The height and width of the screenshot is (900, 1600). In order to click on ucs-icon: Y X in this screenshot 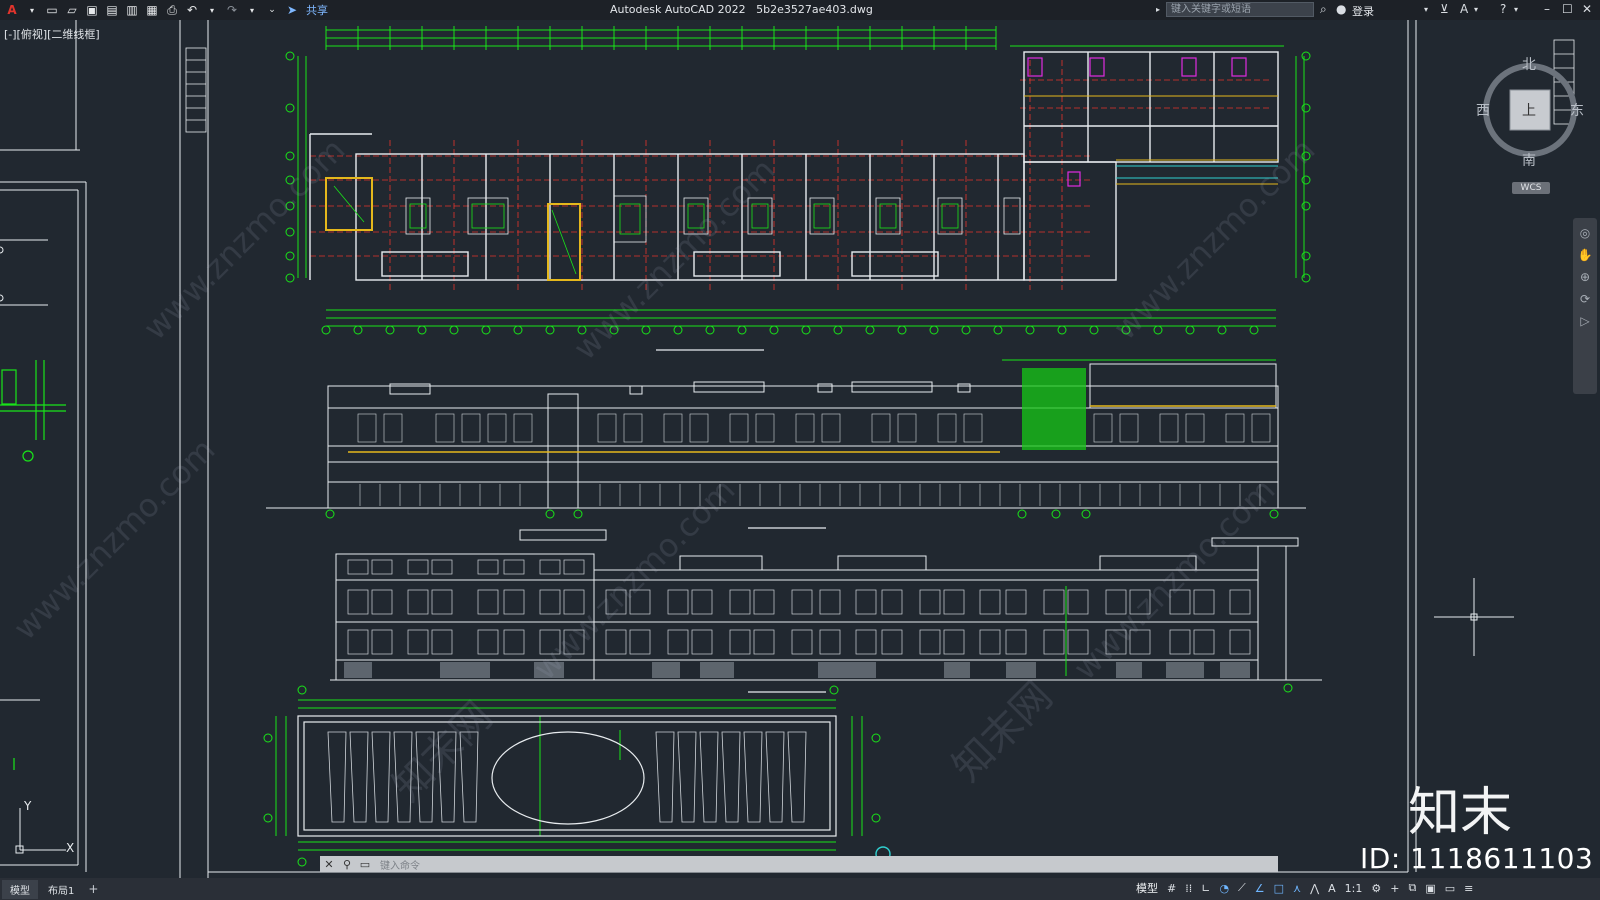, I will do `click(44, 827)`.